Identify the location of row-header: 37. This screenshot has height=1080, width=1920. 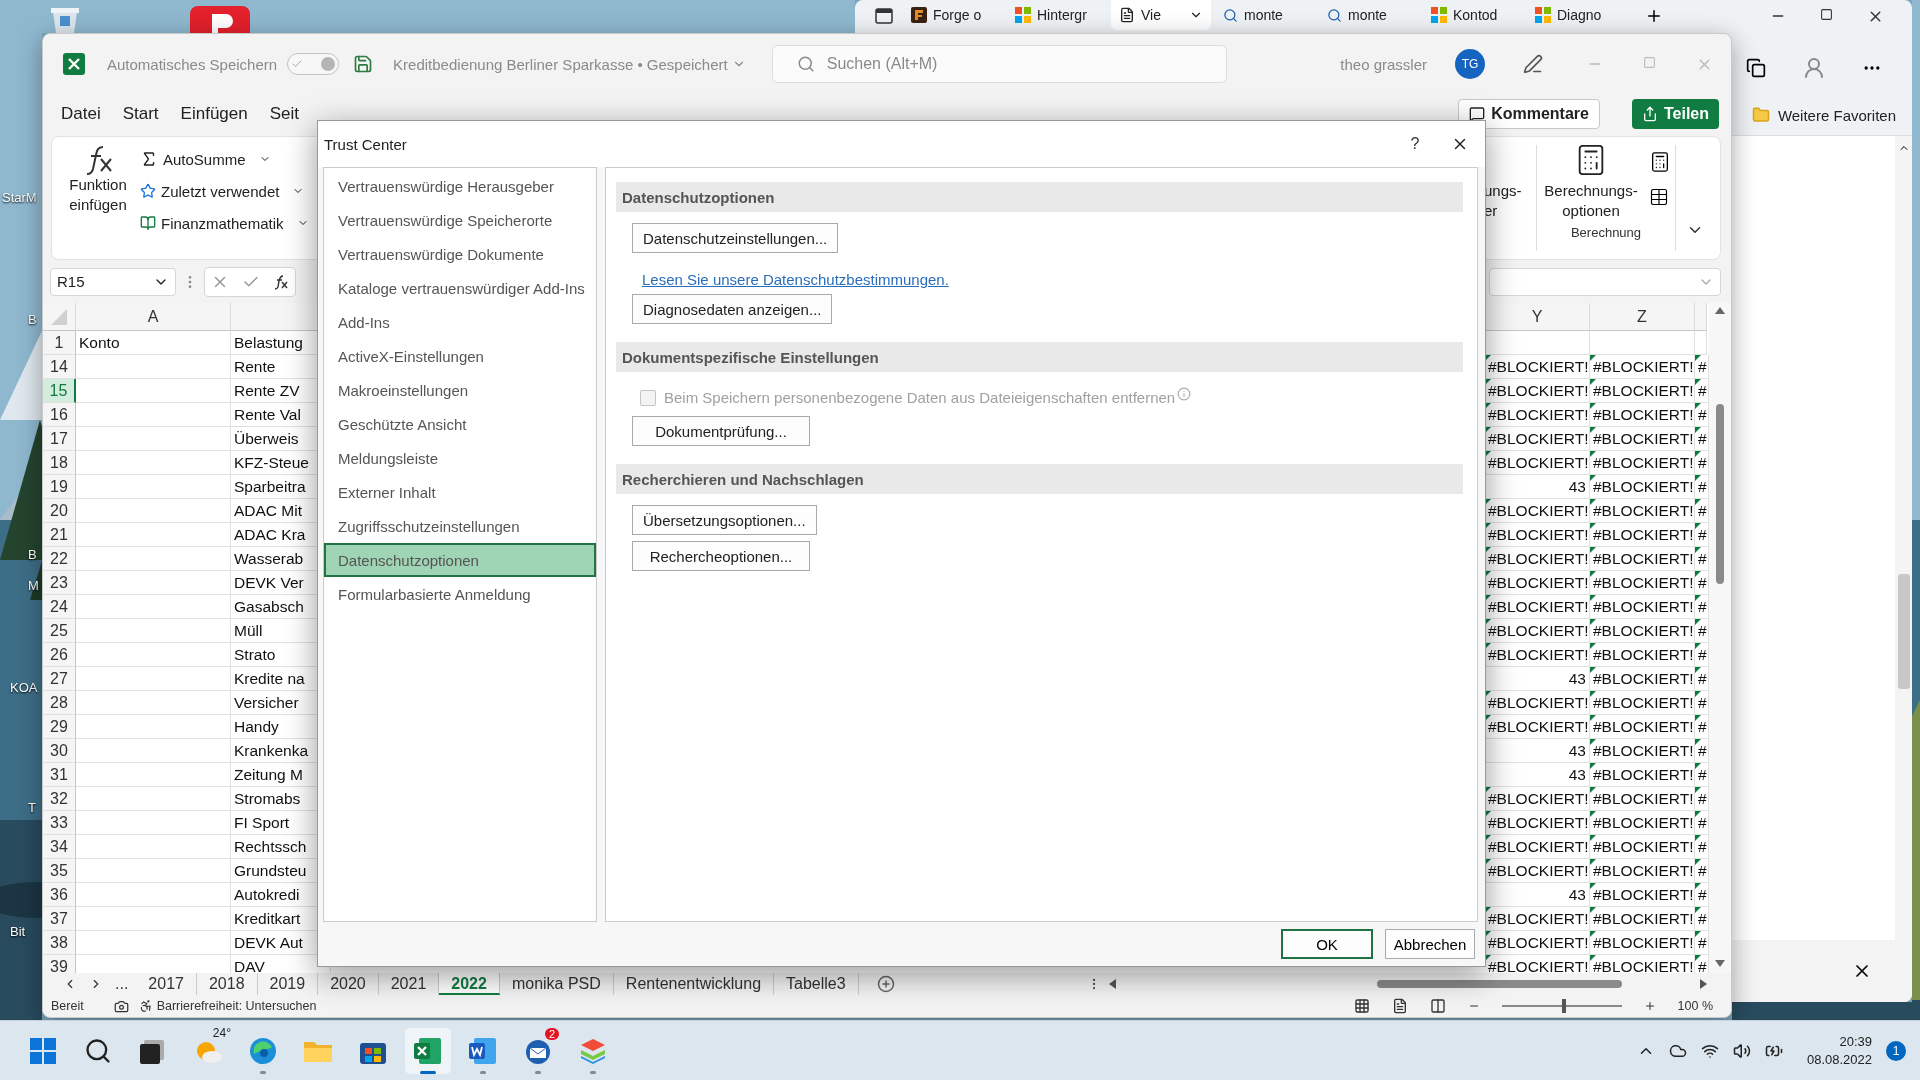
(59, 919).